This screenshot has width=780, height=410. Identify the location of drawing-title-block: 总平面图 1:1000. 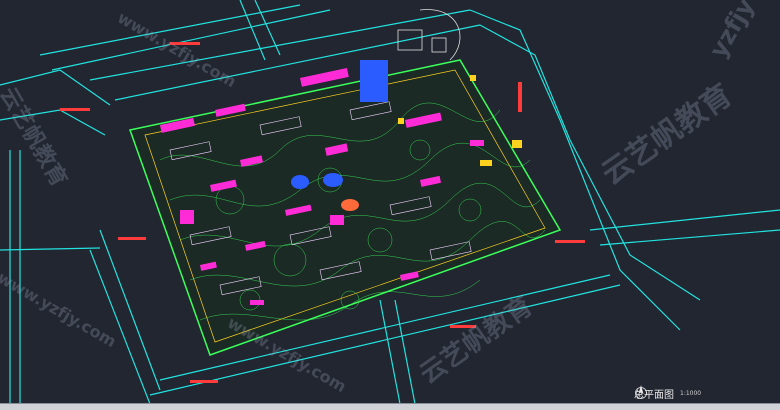
(667, 393).